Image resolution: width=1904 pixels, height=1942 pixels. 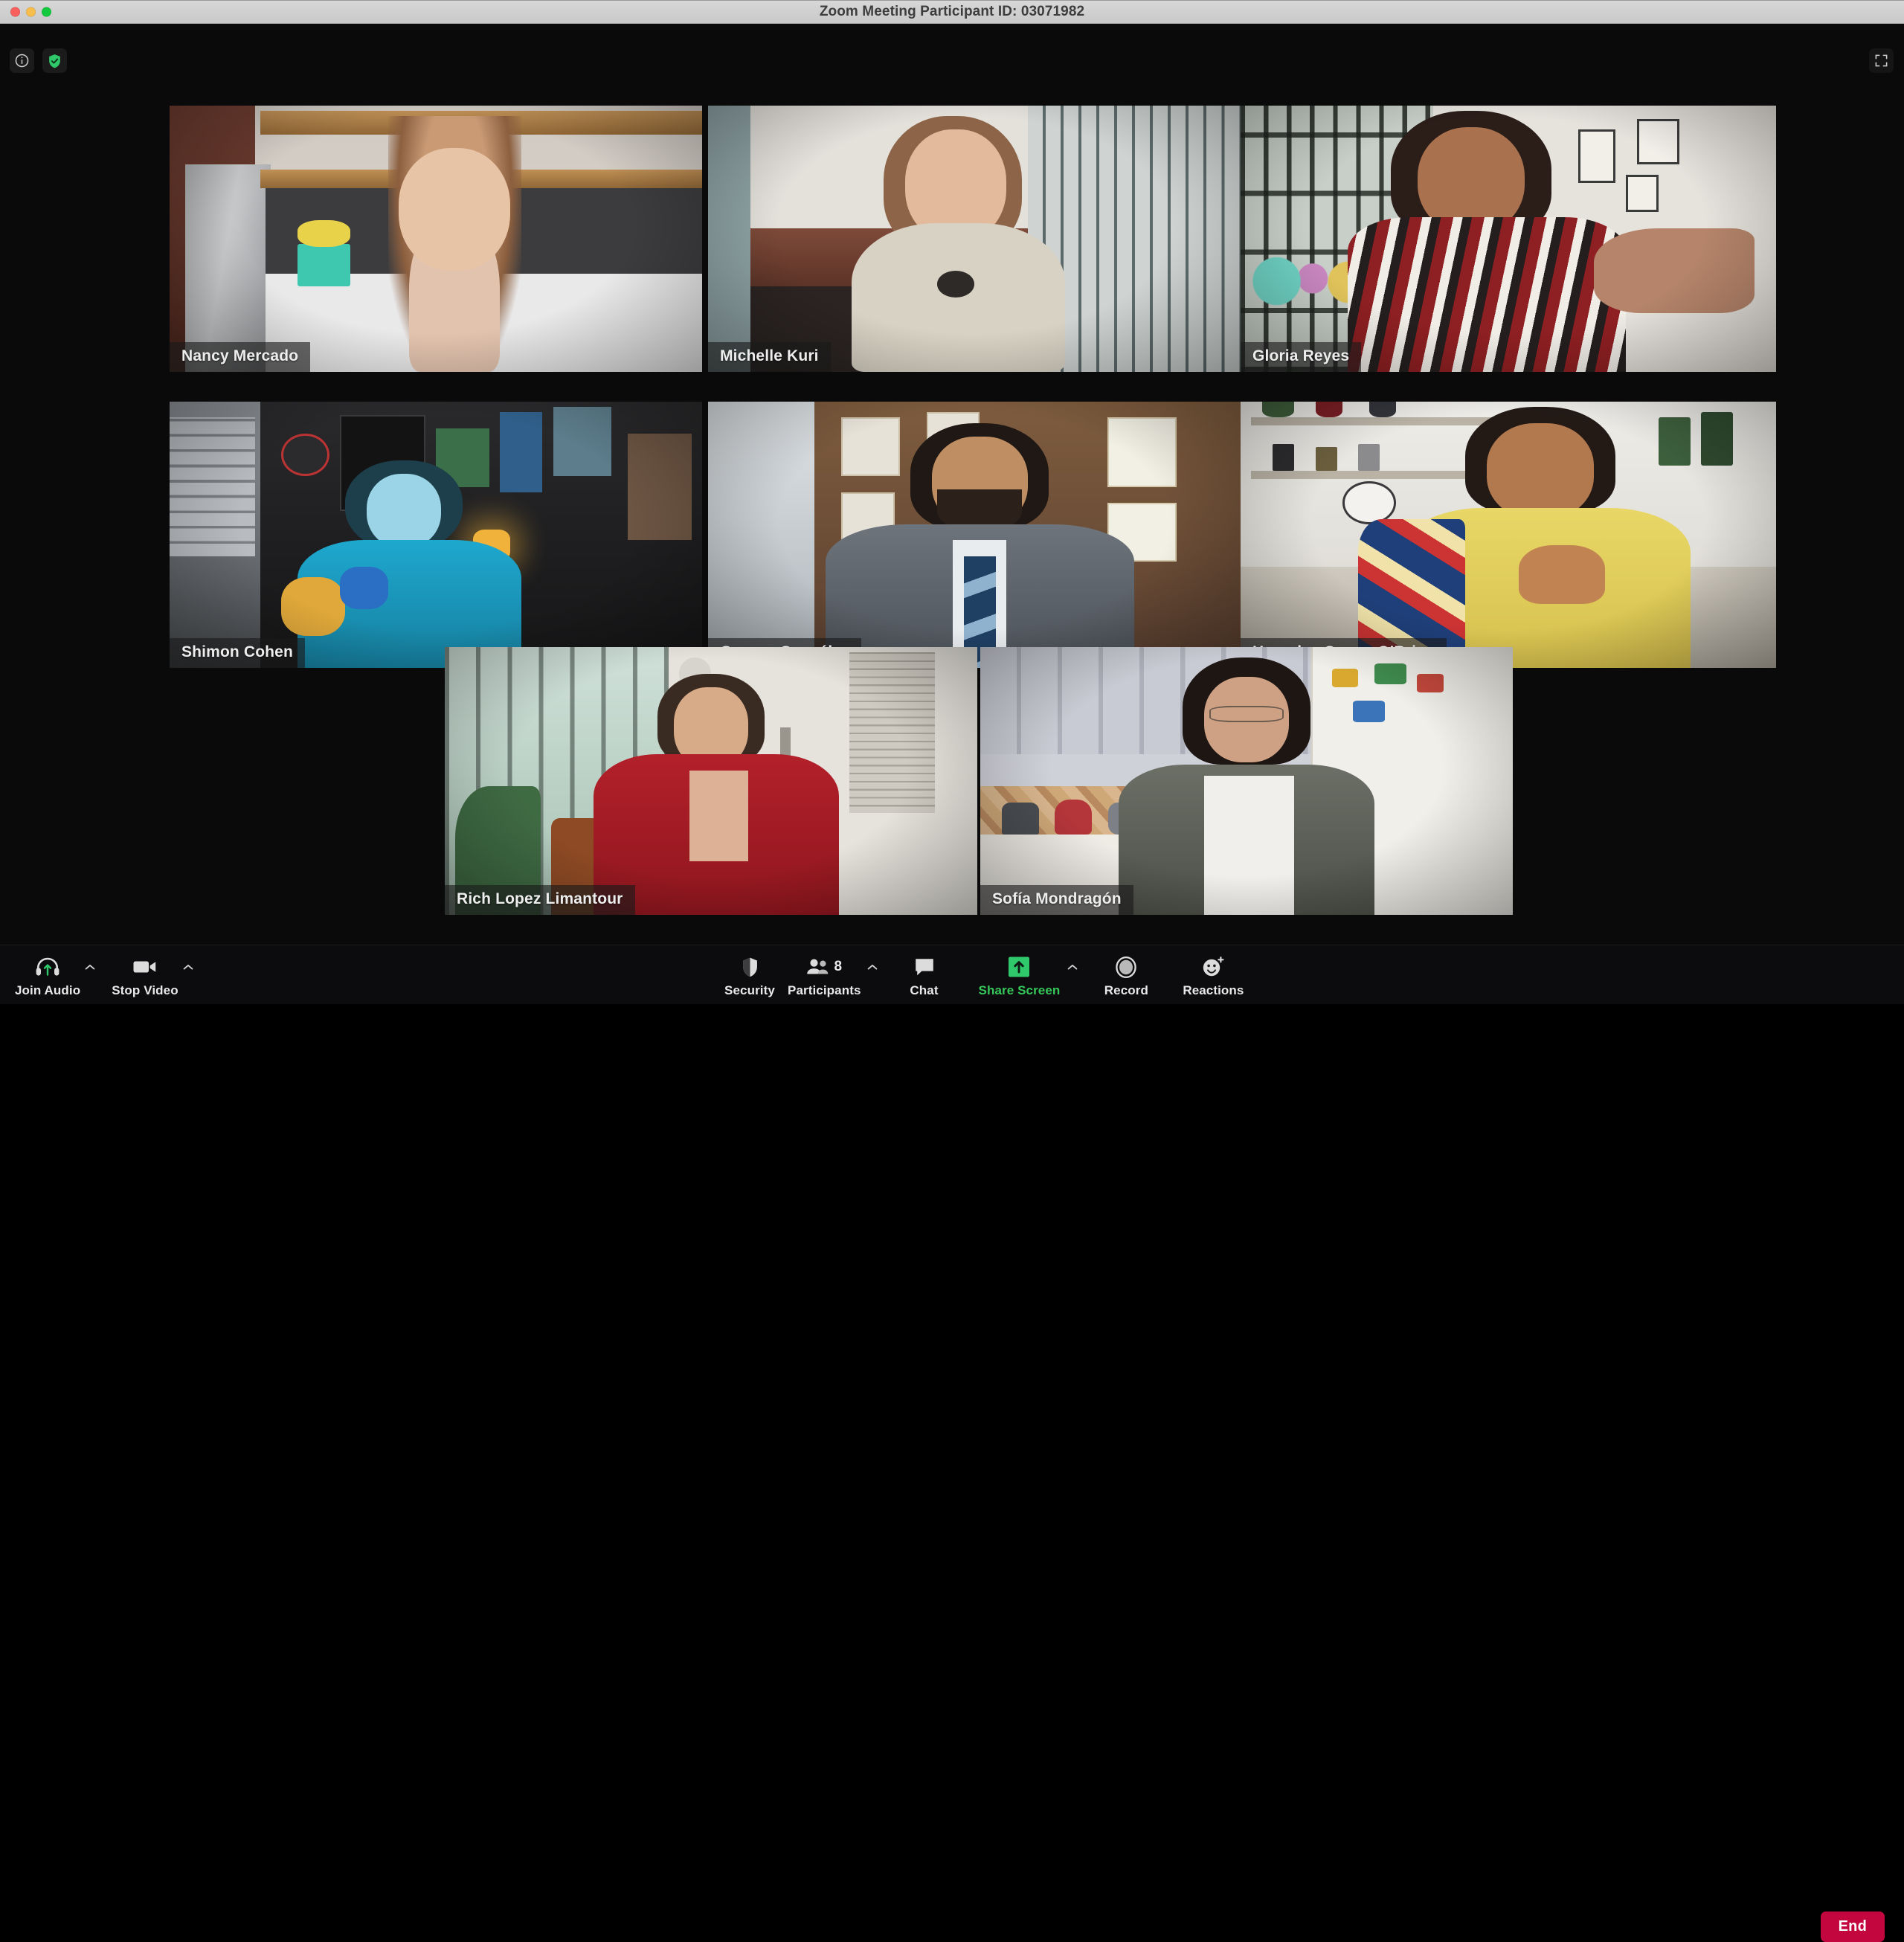 What do you see at coordinates (90, 967) in the screenshot?
I see `audio-options-chevron-up-icon` at bounding box center [90, 967].